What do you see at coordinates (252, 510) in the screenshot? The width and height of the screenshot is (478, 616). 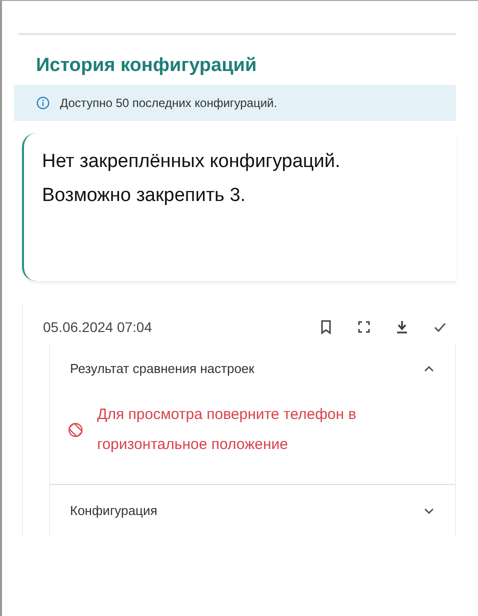 I see `accordion-header: Конфигурация` at bounding box center [252, 510].